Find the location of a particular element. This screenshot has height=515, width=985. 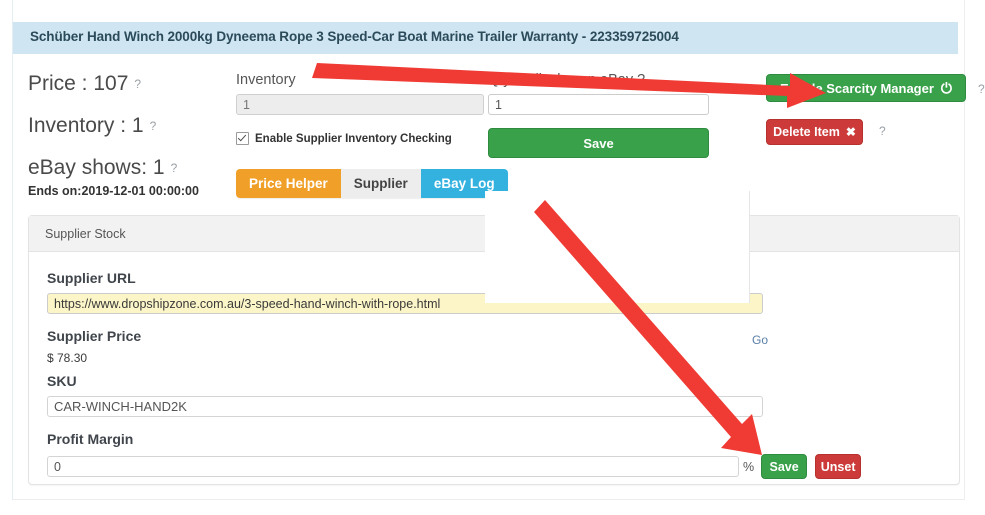

qty-help-icon: ? is located at coordinates (641, 80).